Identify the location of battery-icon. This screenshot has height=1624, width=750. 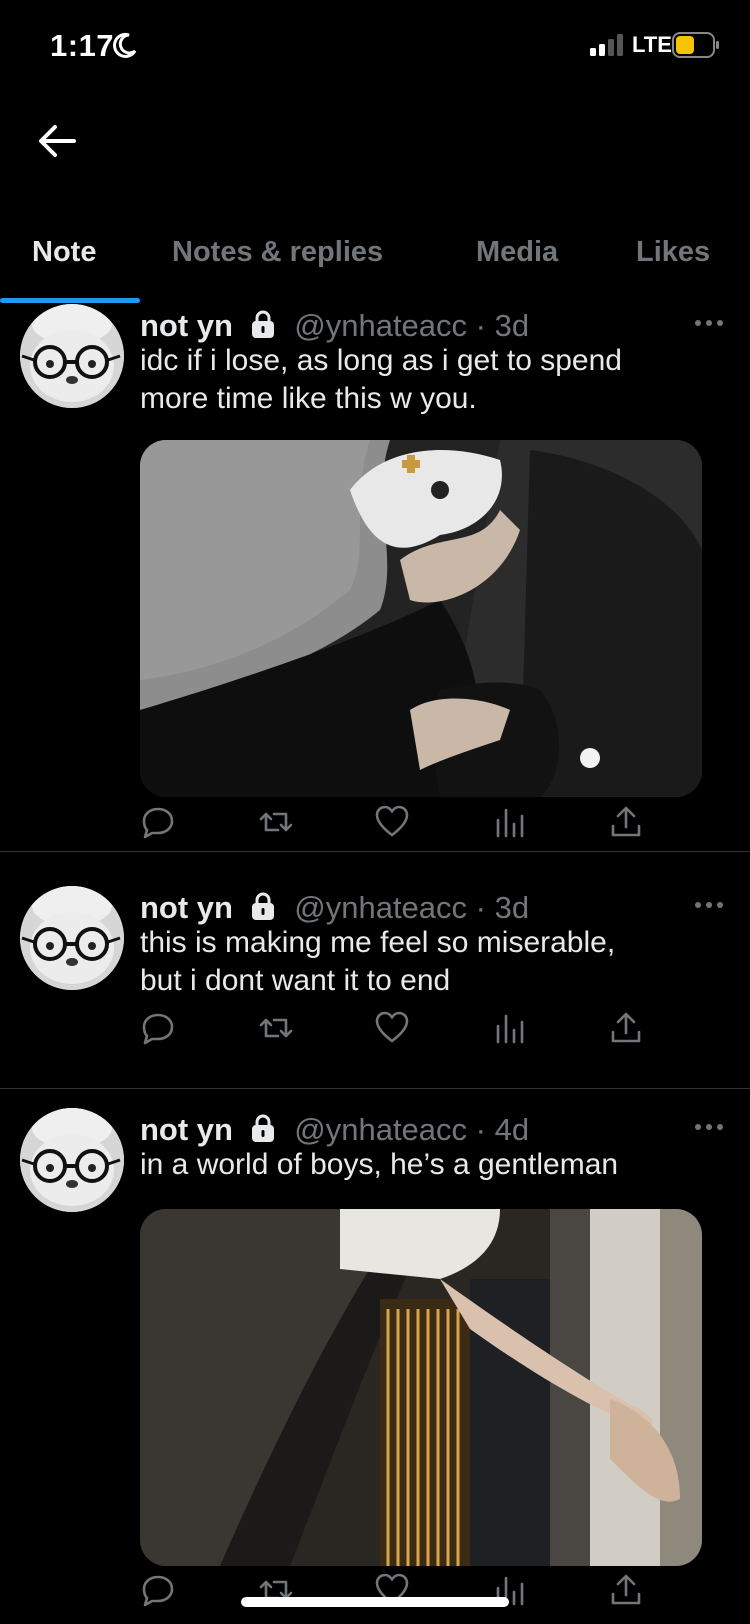
(695, 45).